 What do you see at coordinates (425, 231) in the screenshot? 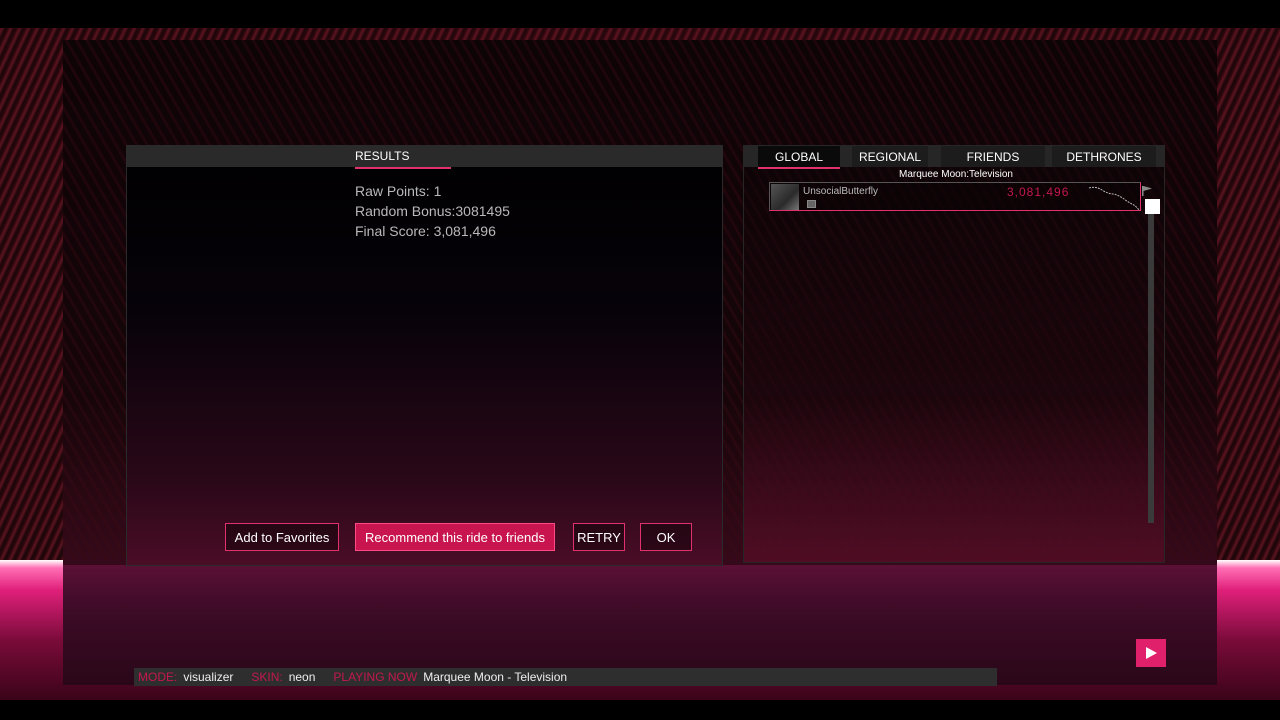
I see `final-score: Final Score: 3,081,496` at bounding box center [425, 231].